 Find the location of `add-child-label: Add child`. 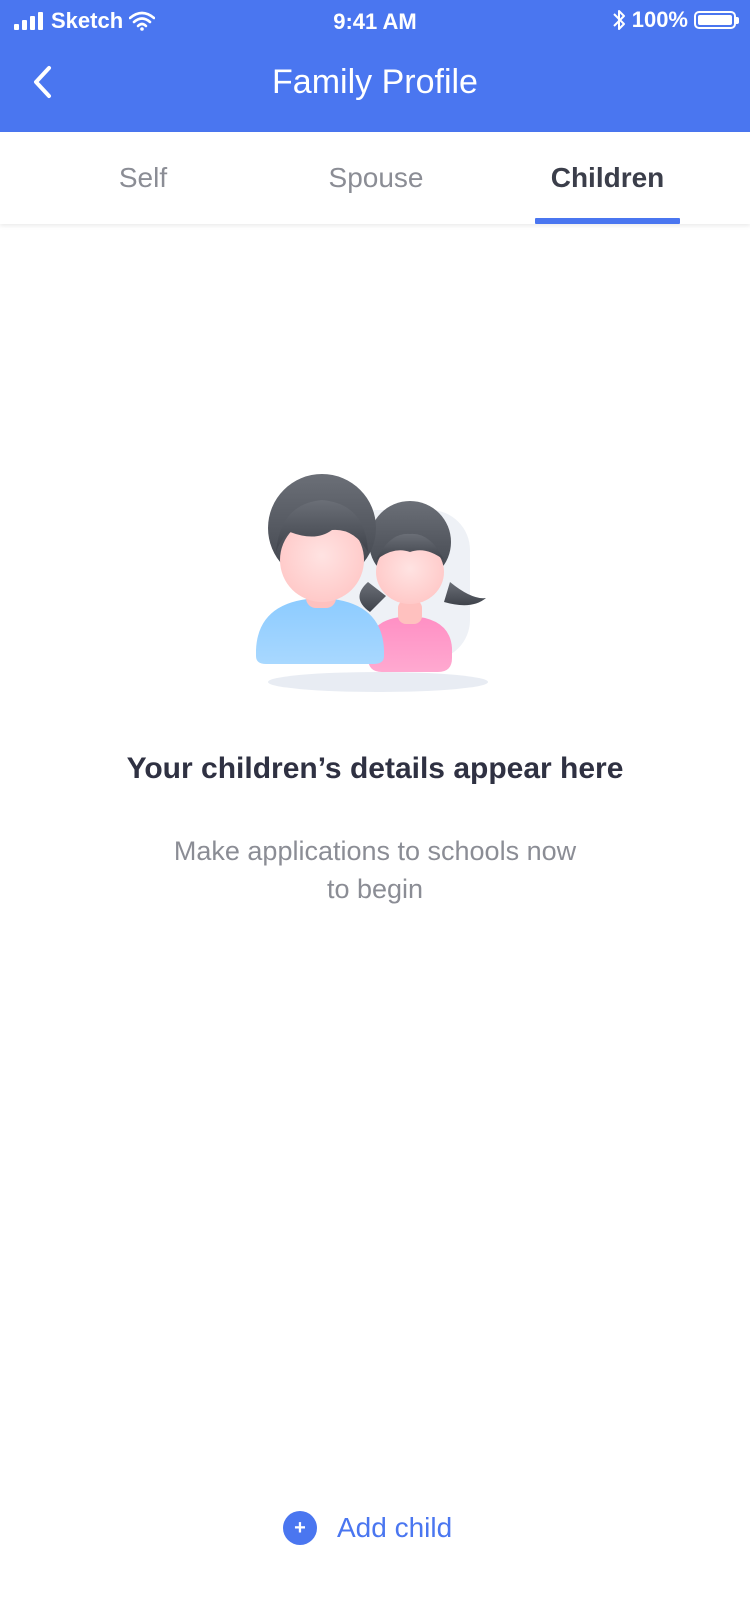

add-child-label: Add child is located at coordinates (395, 1527).